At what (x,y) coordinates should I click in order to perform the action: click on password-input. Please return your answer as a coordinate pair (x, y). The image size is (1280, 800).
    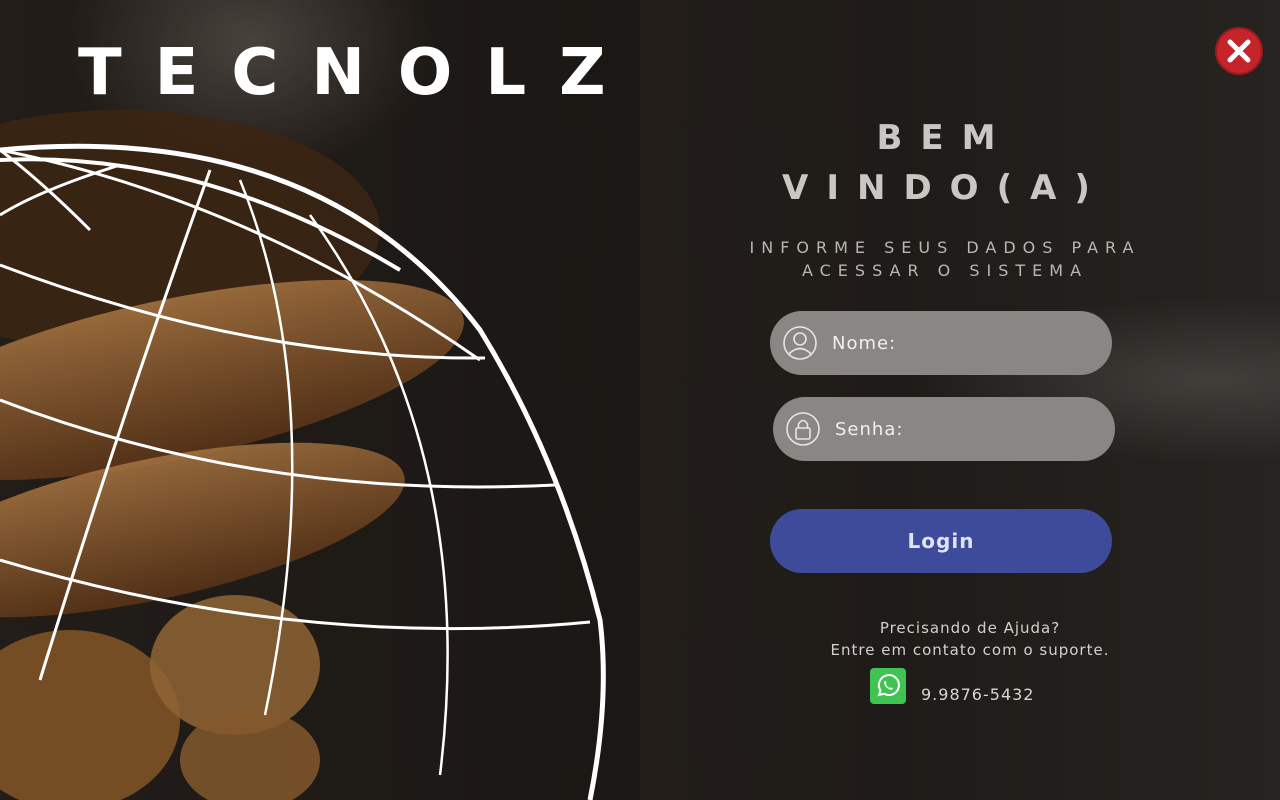
    Looking at the image, I should click on (960, 429).